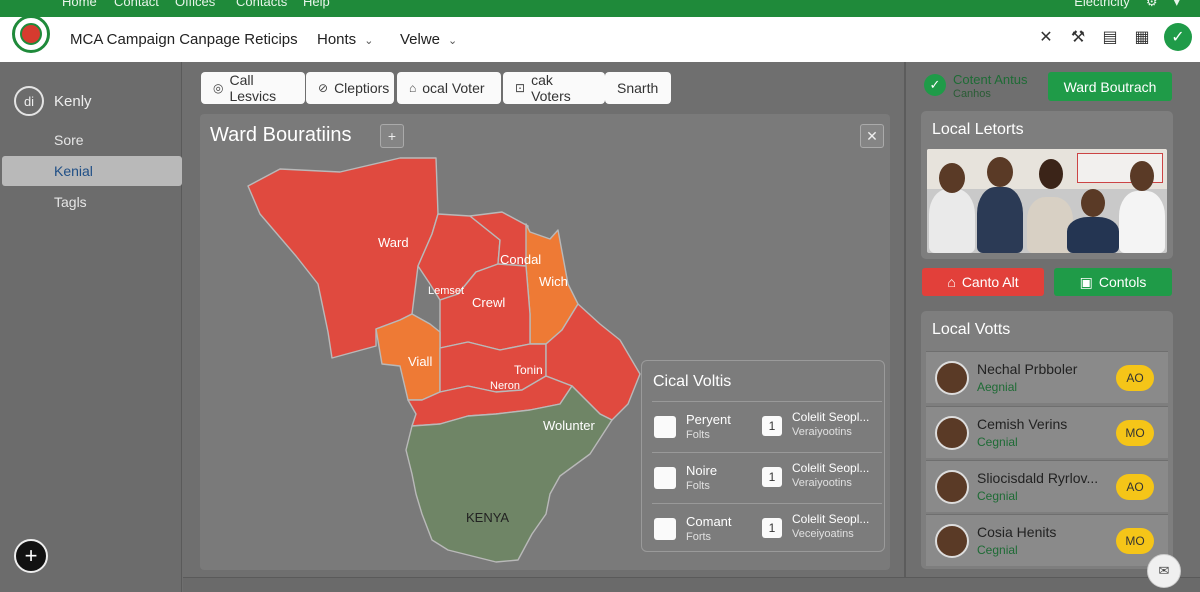  Describe the element at coordinates (1110, 37) in the screenshot. I see `calendar-icon: ▤` at that location.